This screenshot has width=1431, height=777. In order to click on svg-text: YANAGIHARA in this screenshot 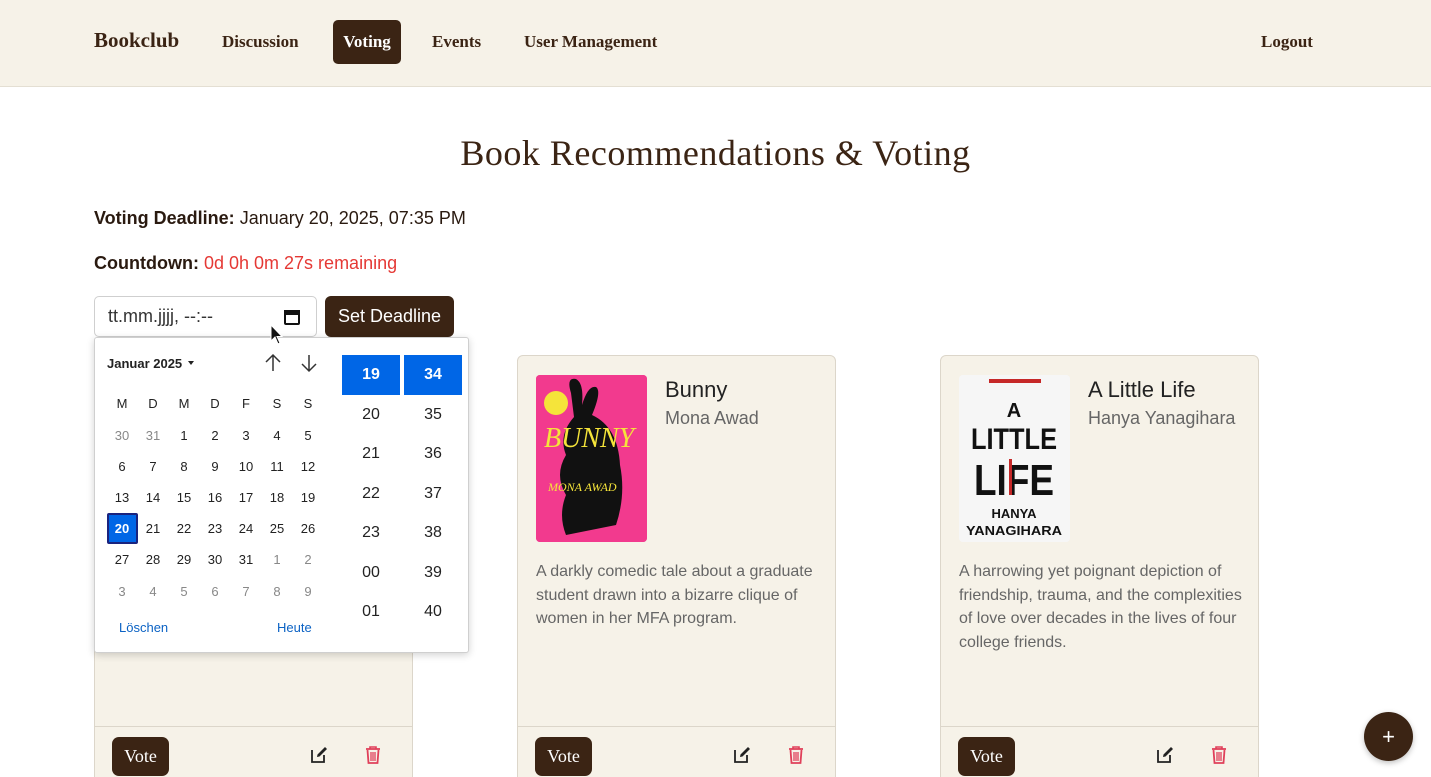, I will do `click(1014, 530)`.